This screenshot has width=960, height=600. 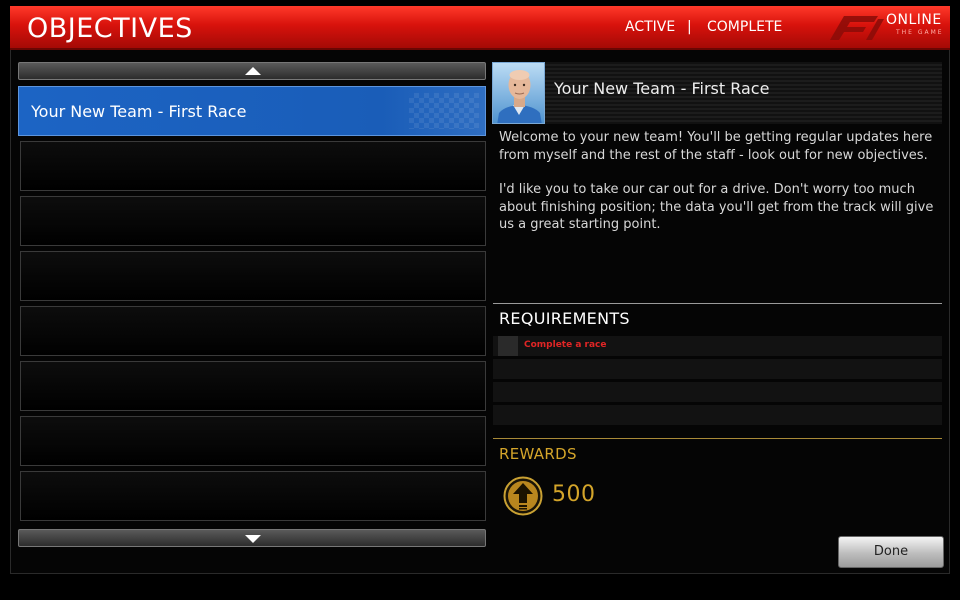 I want to click on team-manager-avatar, so click(x=518, y=93).